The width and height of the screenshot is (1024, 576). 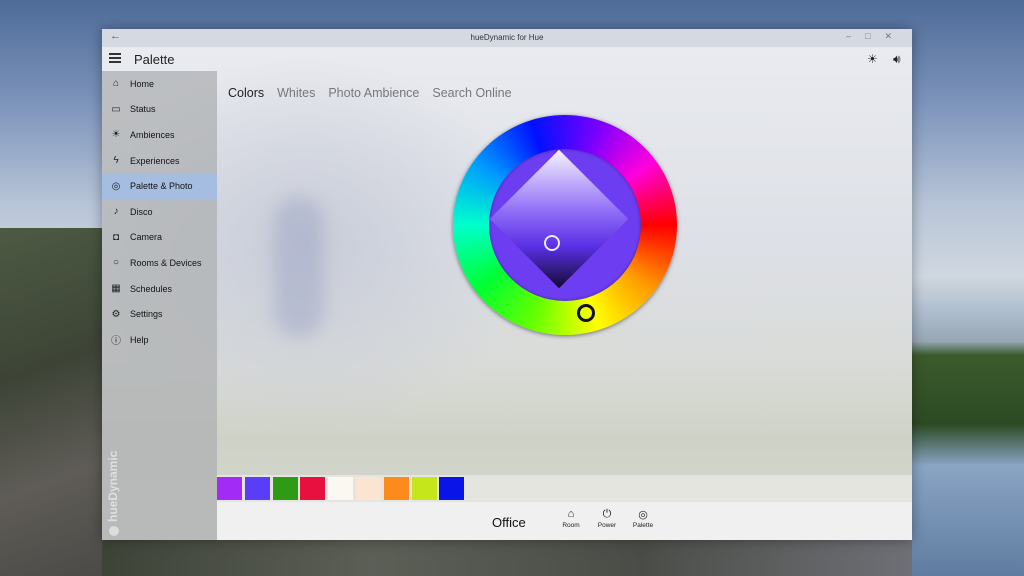 What do you see at coordinates (507, 558) in the screenshot?
I see `background-bottom` at bounding box center [507, 558].